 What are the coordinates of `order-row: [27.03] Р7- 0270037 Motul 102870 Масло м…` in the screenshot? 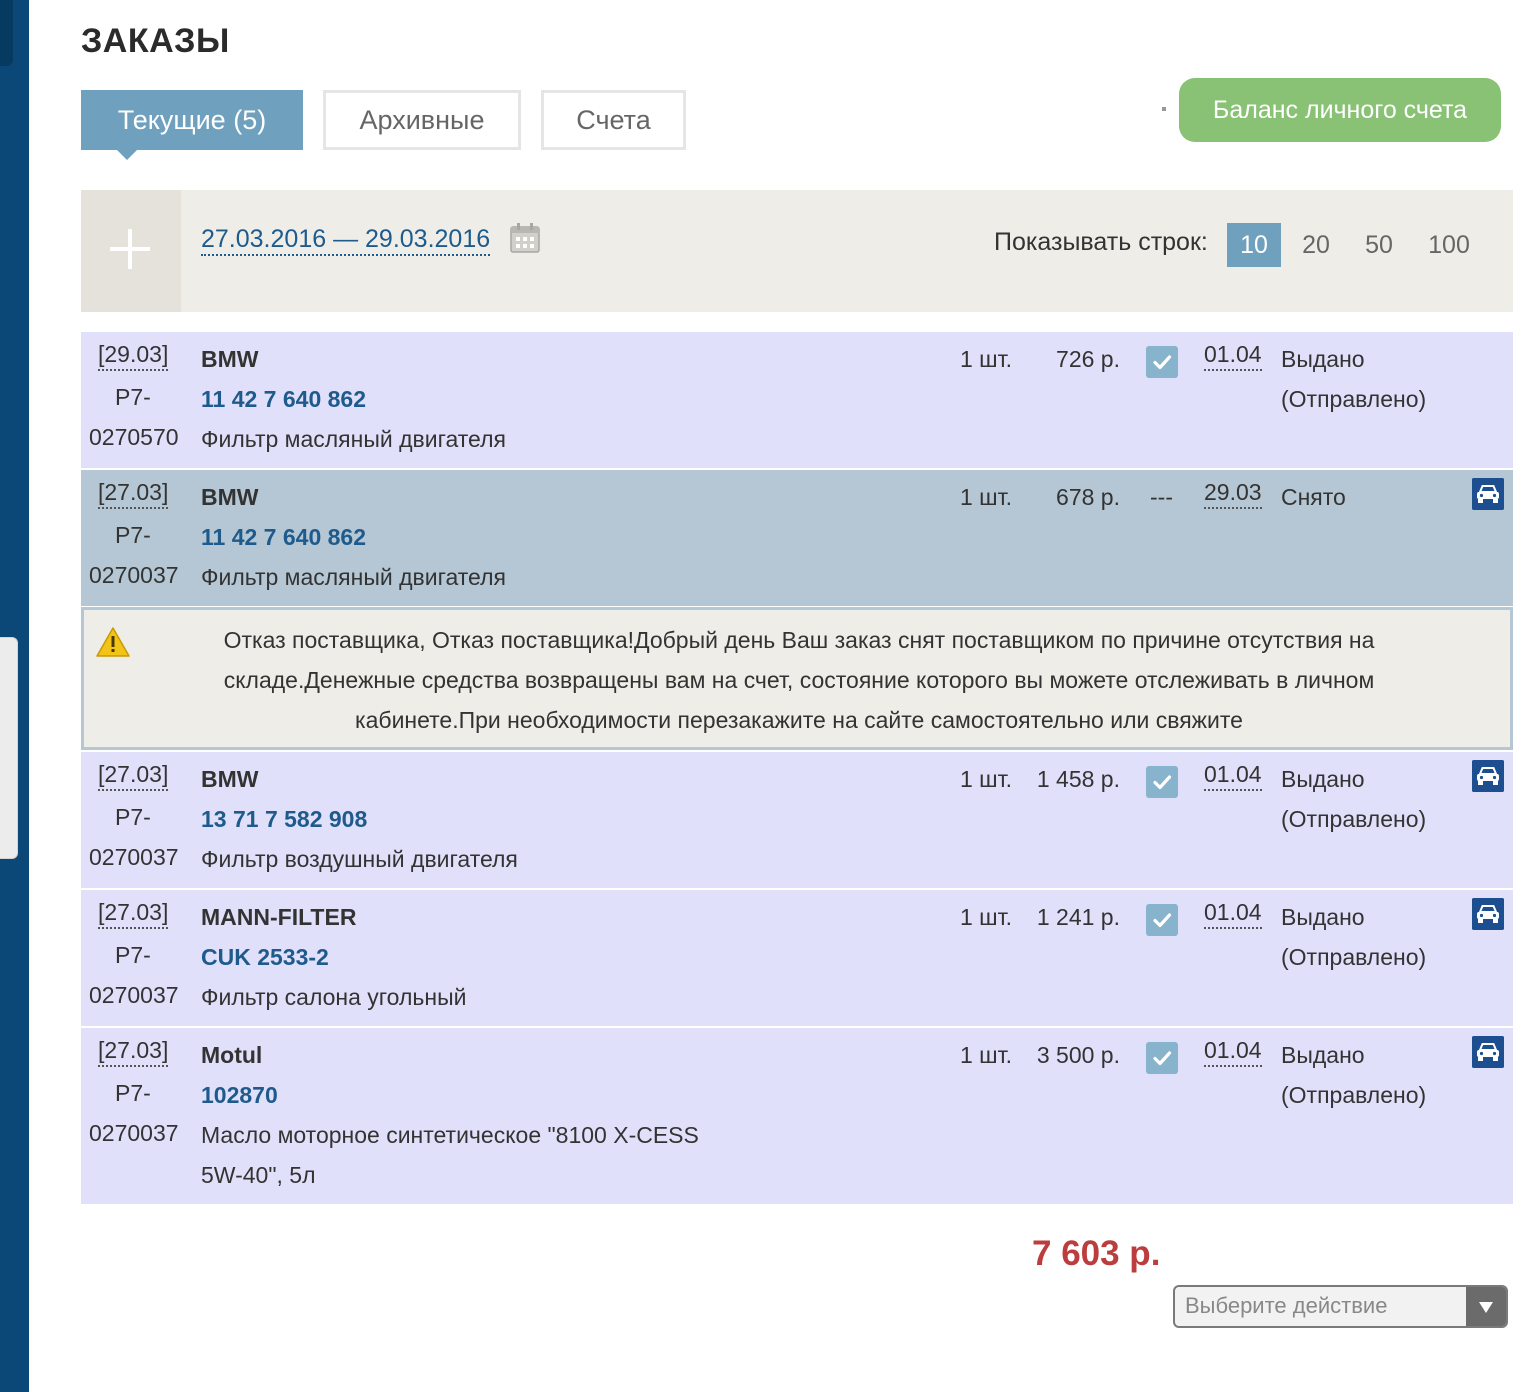 It's located at (797, 1116).